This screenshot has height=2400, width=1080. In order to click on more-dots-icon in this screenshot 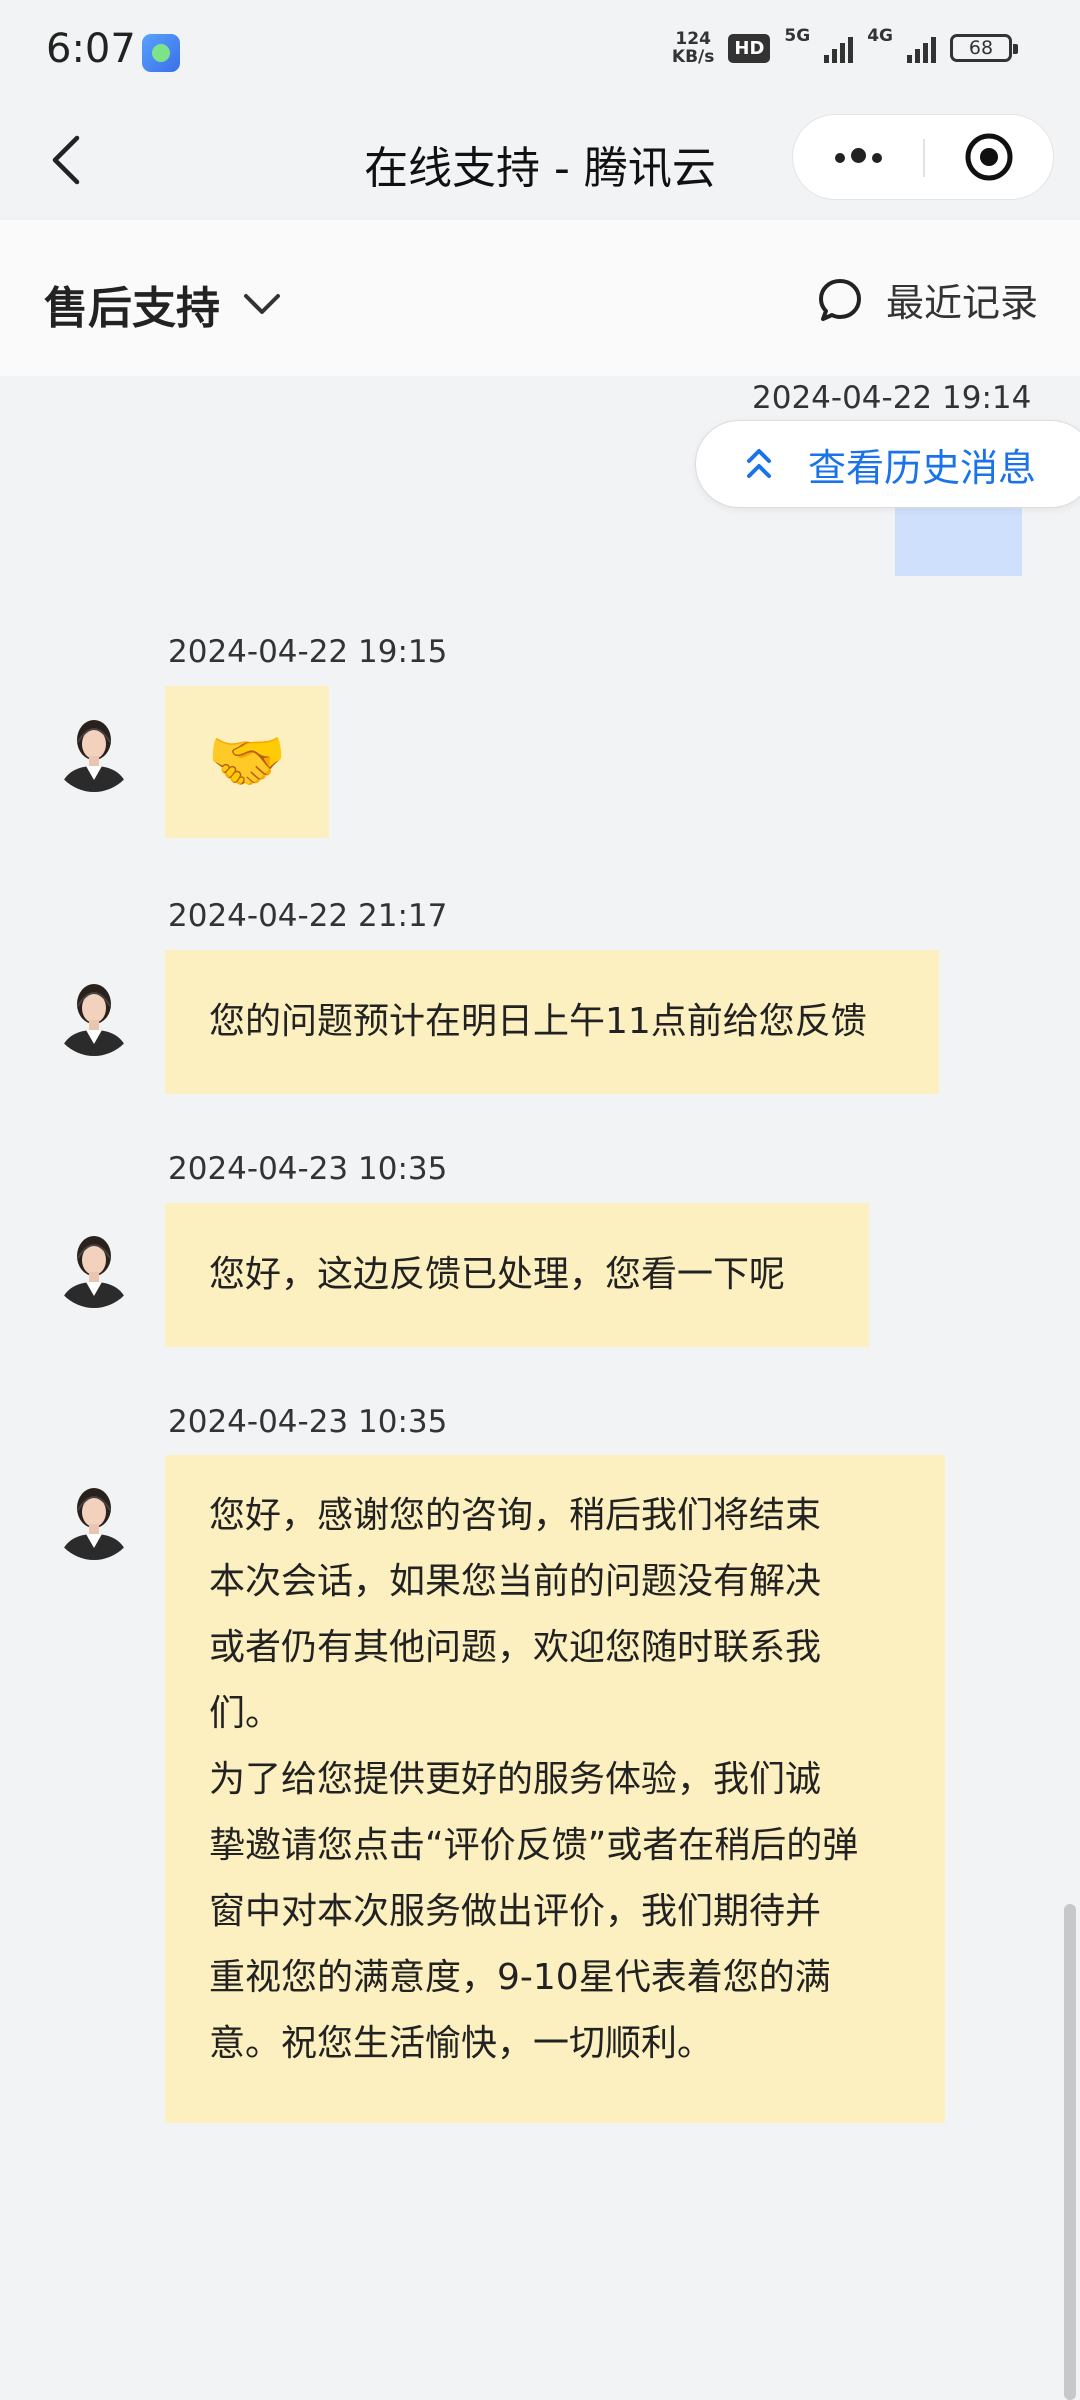, I will do `click(858, 157)`.